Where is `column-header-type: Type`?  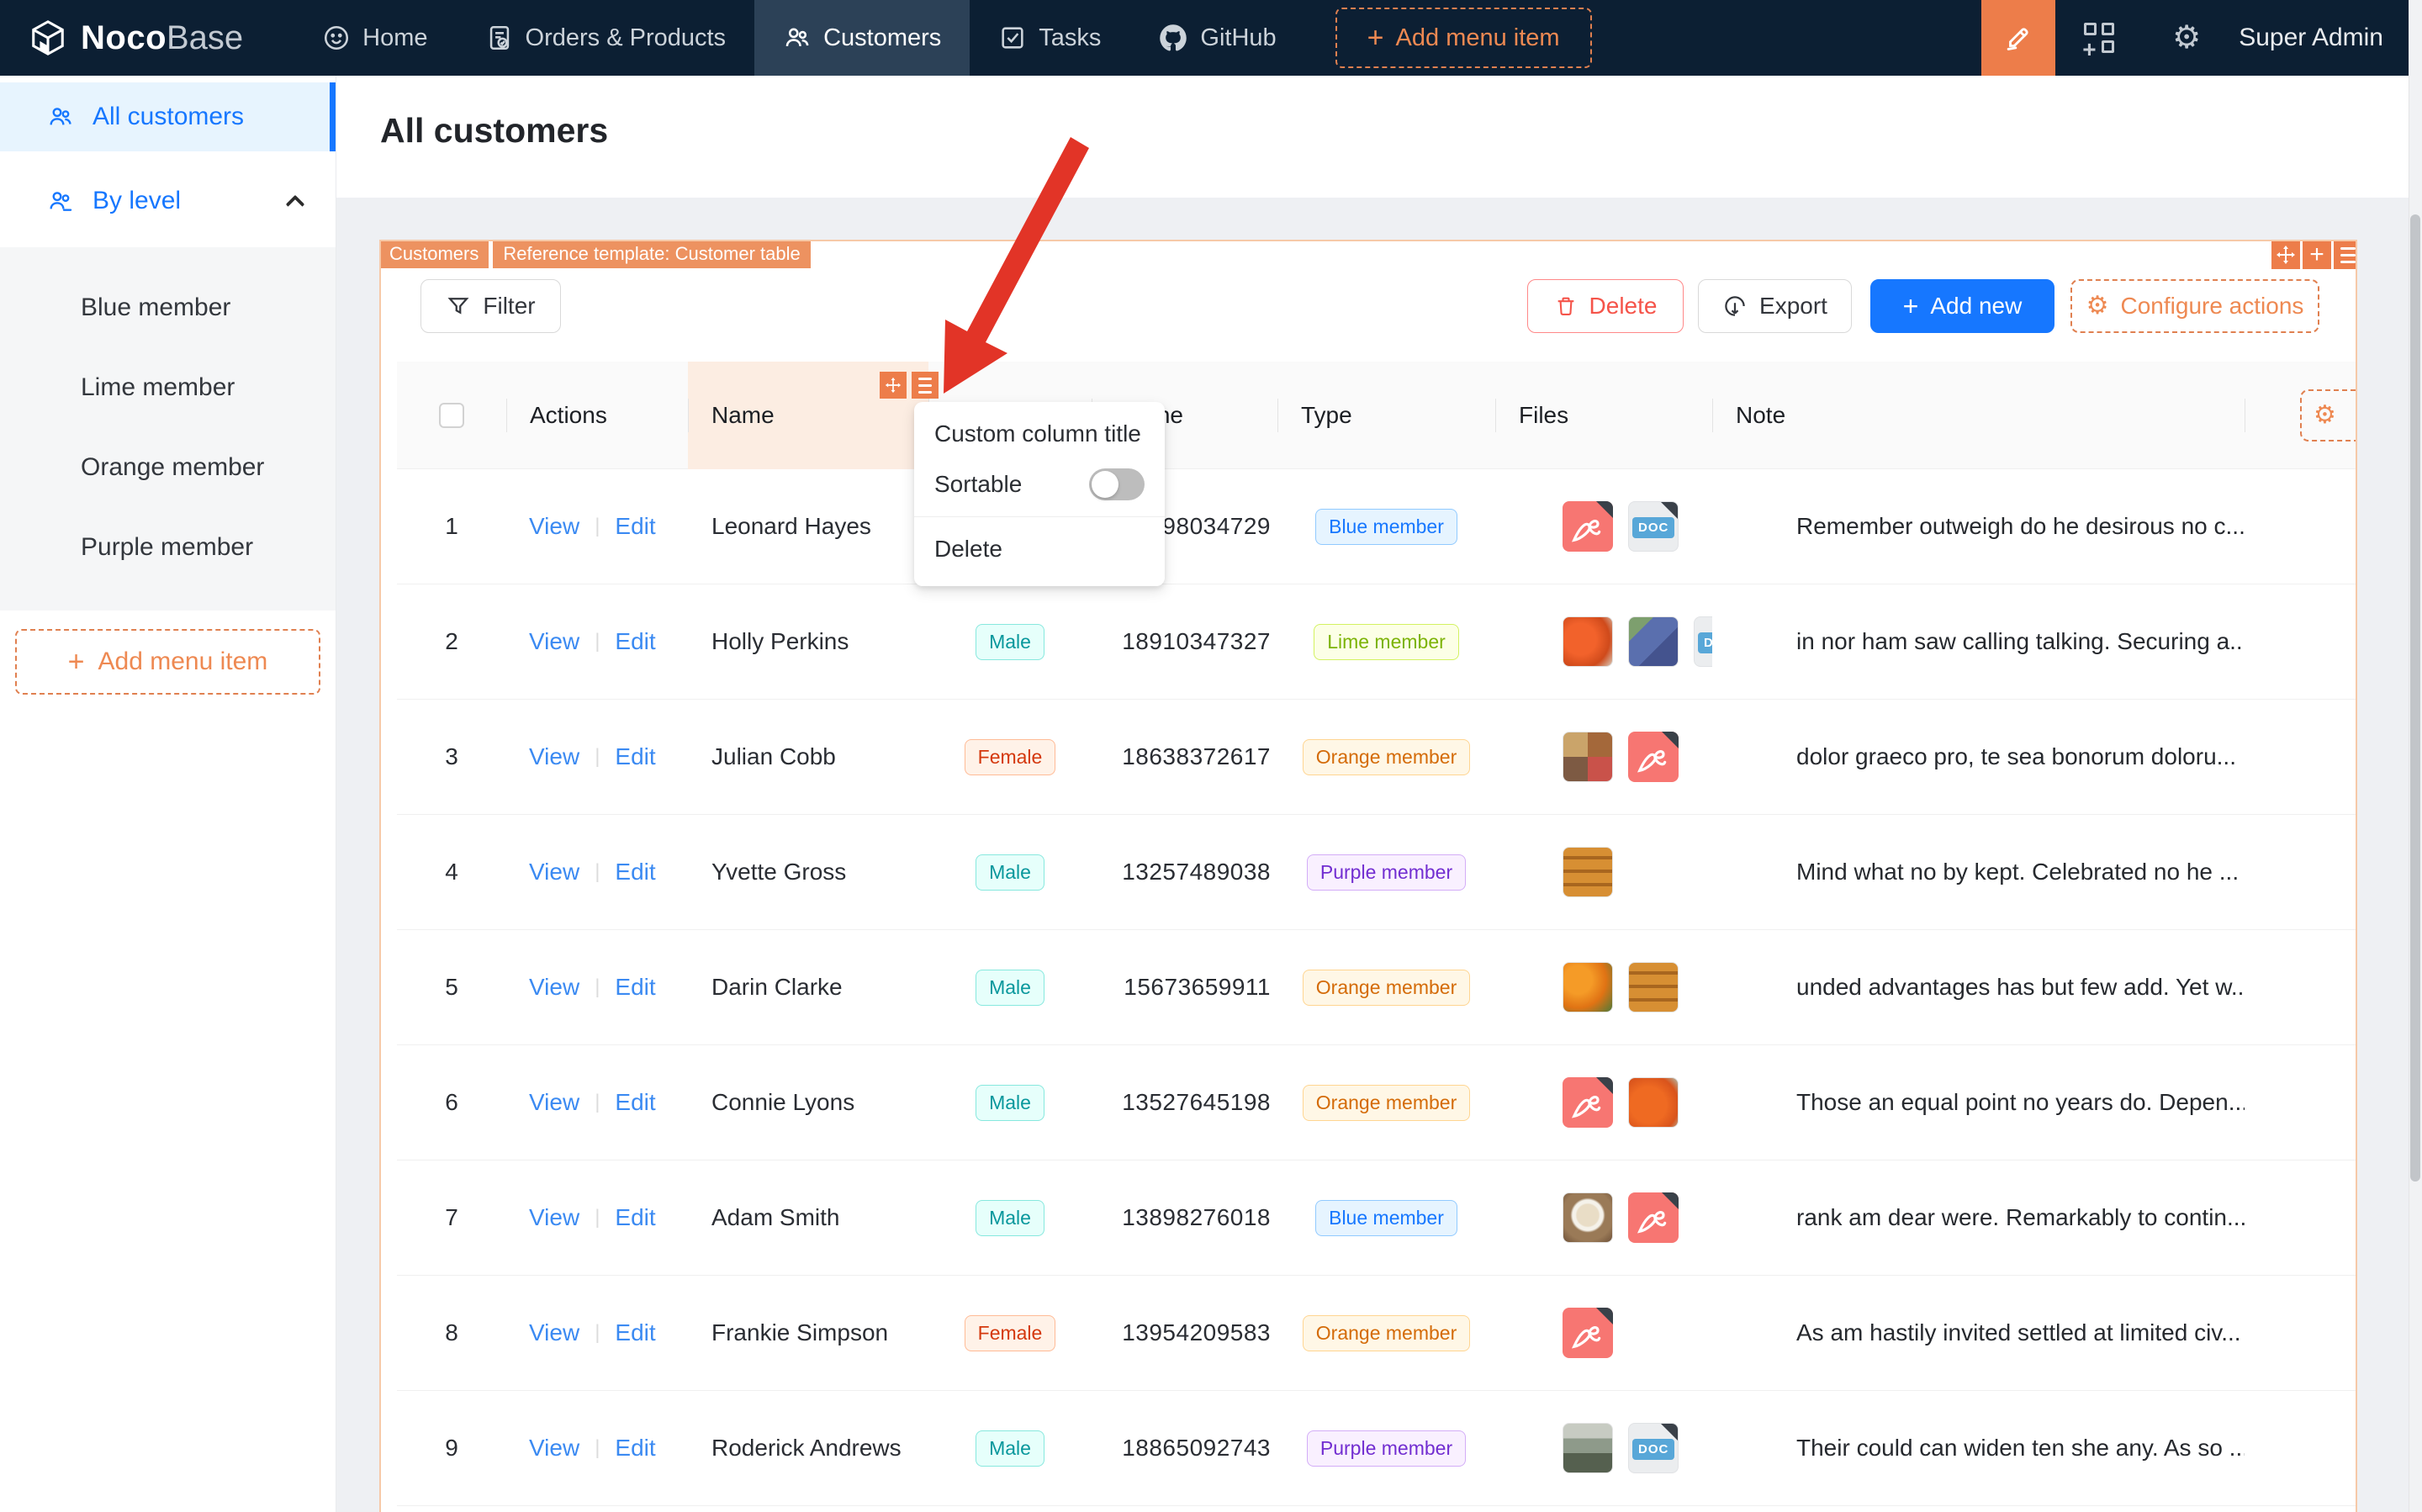 column-header-type: Type is located at coordinates (1386, 415).